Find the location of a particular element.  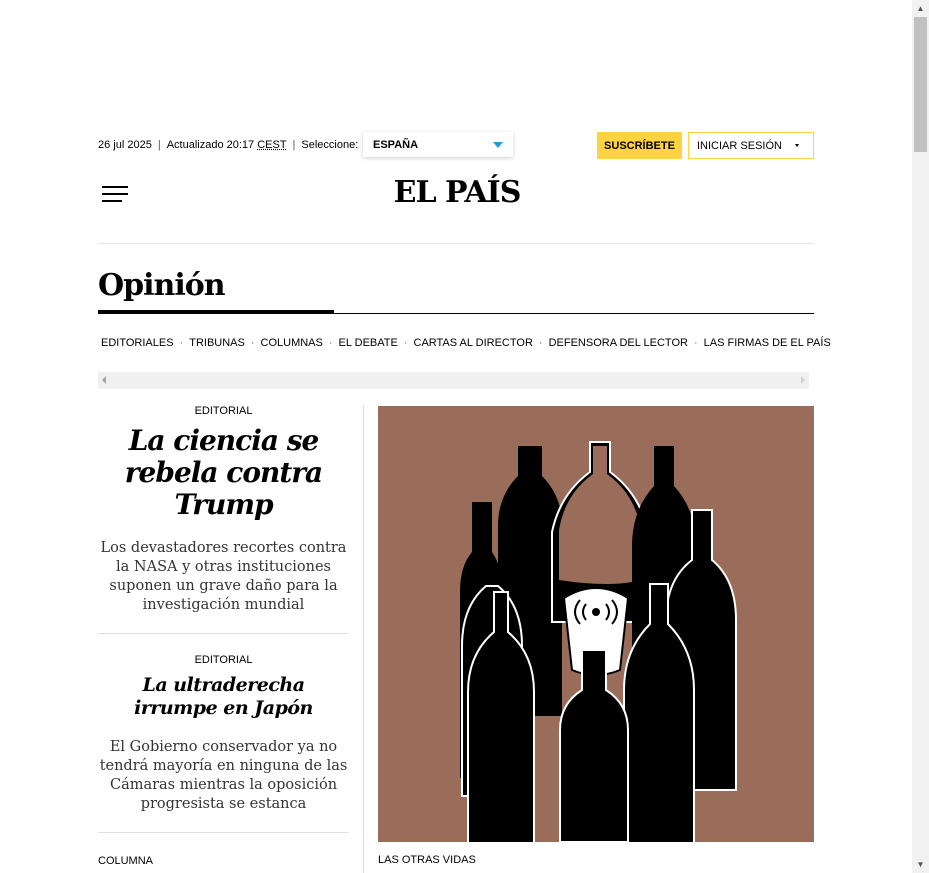

bottles-illustration is located at coordinates (598, 641).